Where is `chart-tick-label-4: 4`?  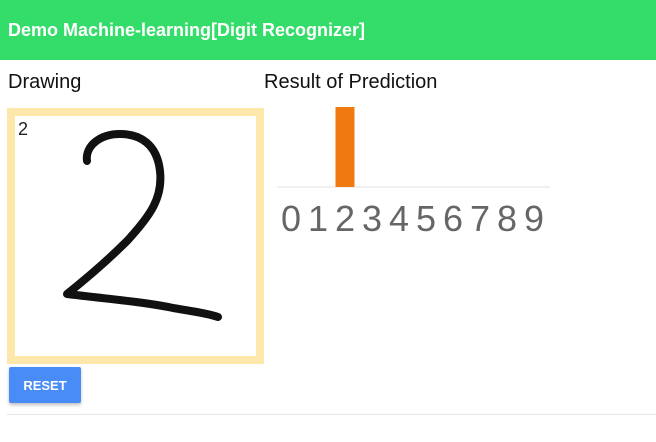 chart-tick-label-4: 4 is located at coordinates (399, 218).